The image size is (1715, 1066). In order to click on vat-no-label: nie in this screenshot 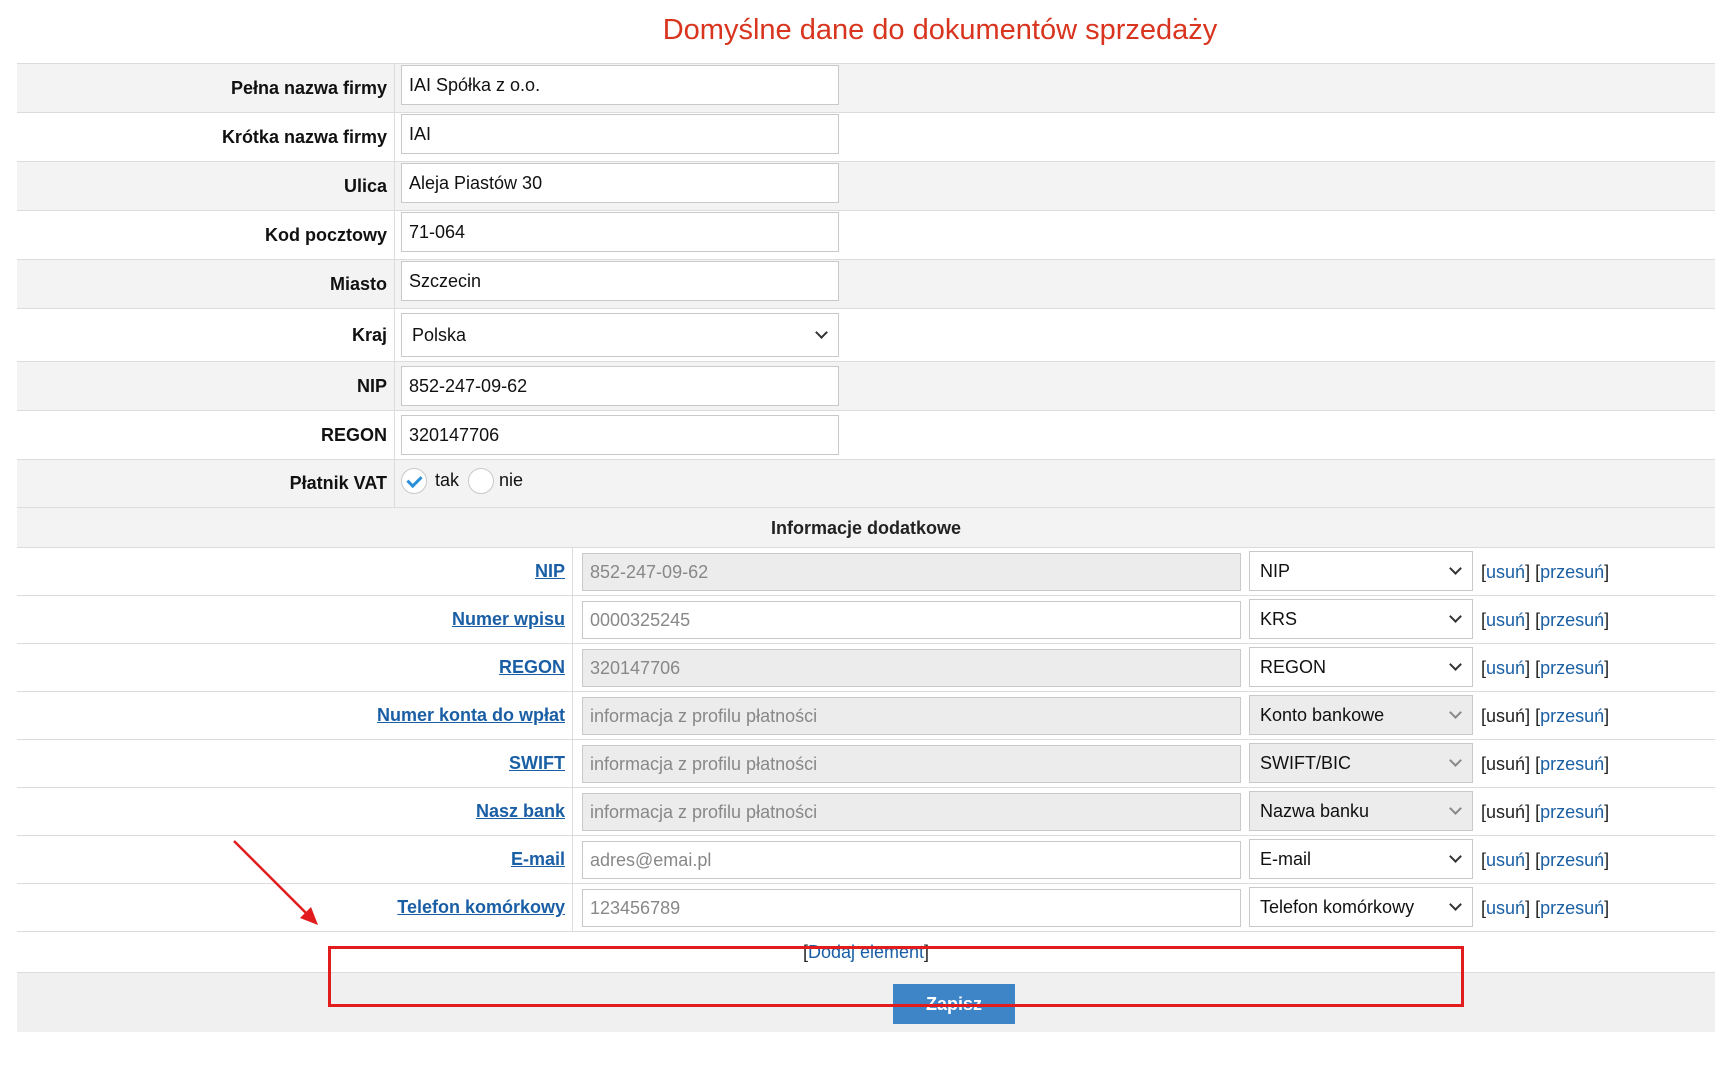, I will do `click(511, 480)`.